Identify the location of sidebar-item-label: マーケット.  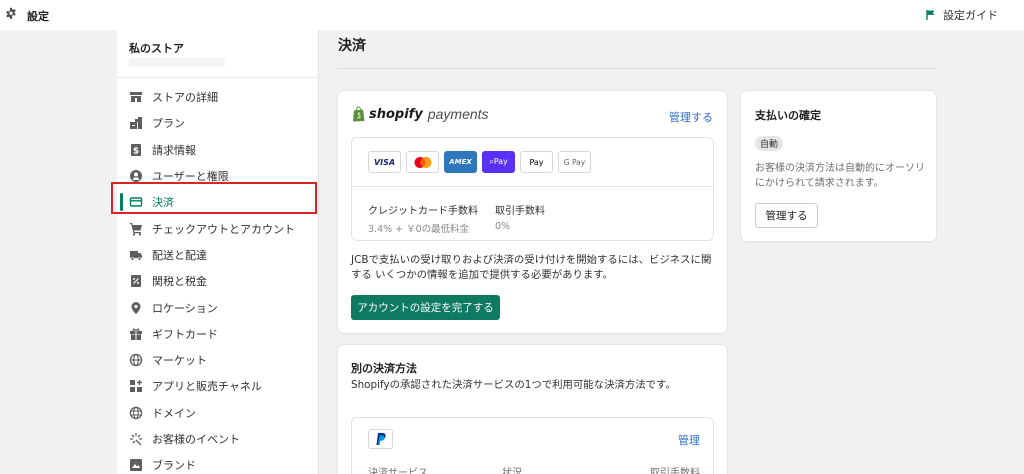
(179, 361).